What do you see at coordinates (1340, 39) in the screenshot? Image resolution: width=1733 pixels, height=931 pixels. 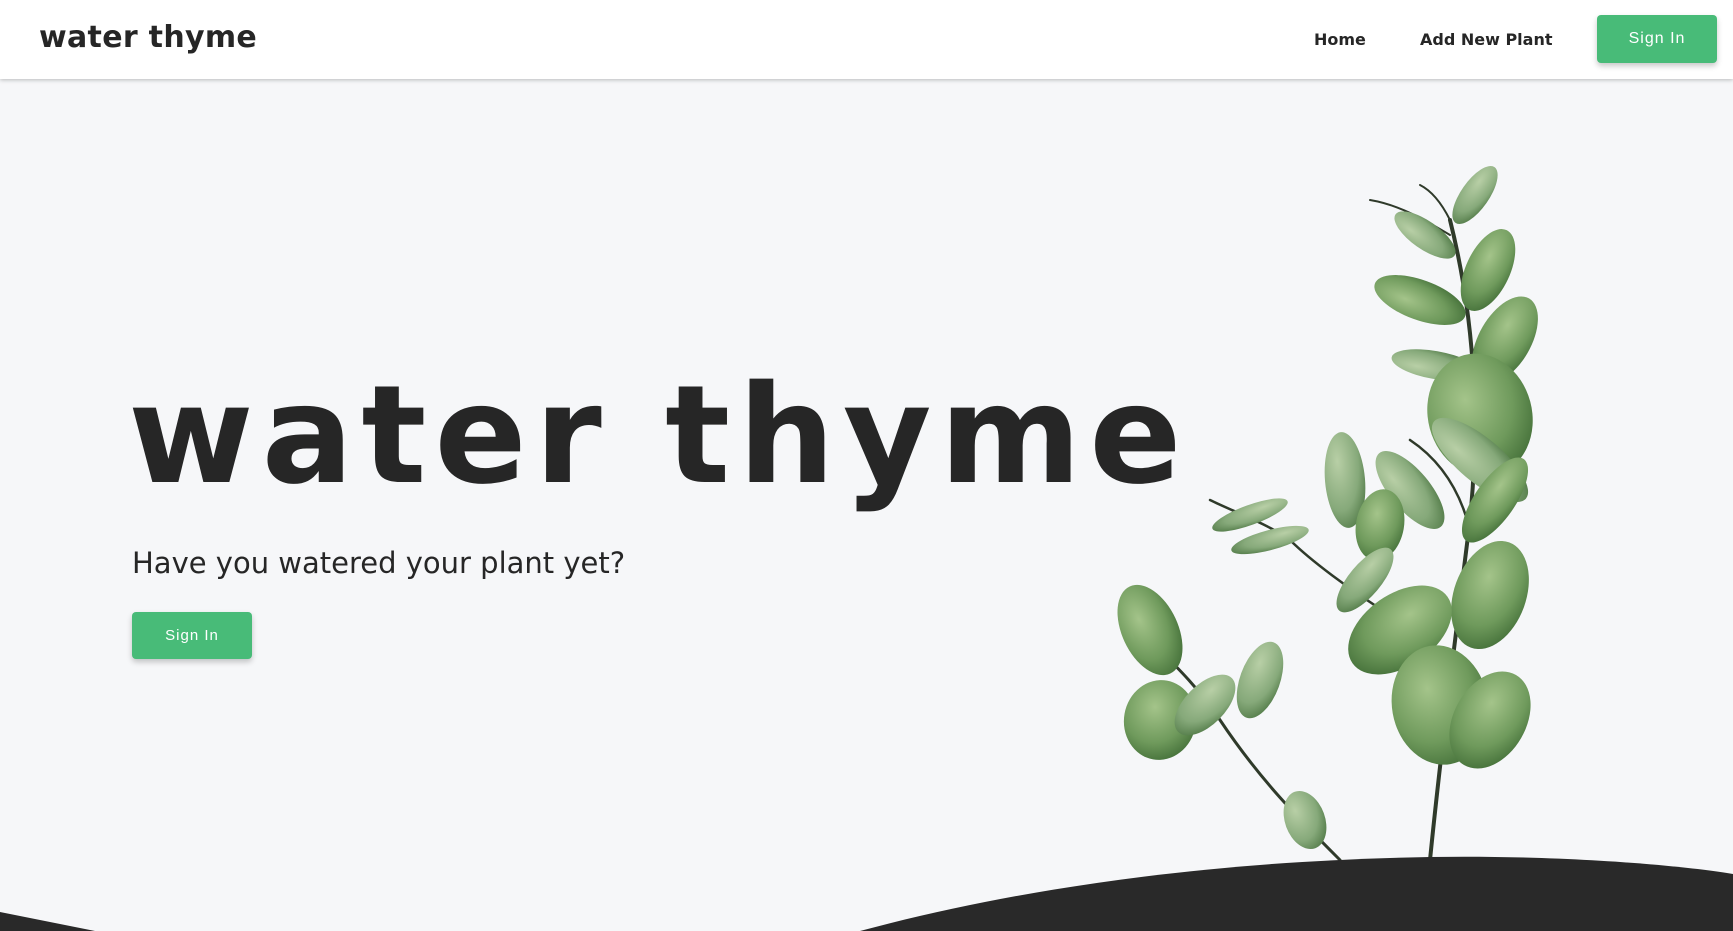 I see `nav-home-link: Home` at bounding box center [1340, 39].